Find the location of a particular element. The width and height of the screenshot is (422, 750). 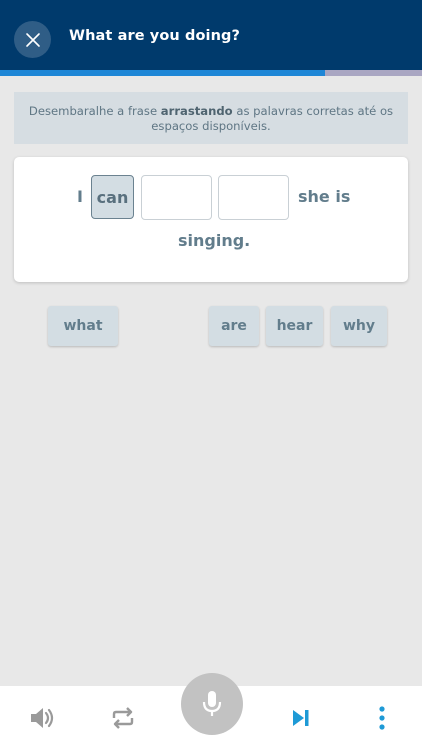

audio-button is located at coordinates (42, 718).